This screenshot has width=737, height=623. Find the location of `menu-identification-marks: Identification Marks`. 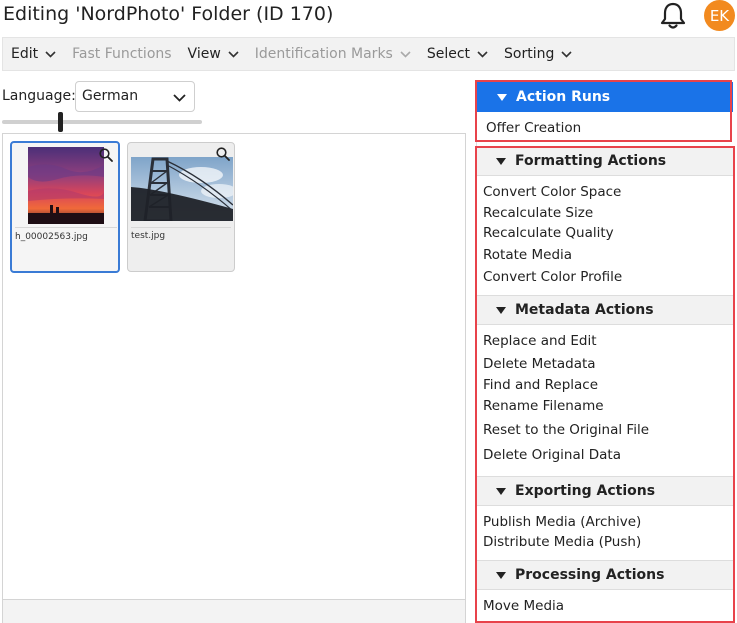

menu-identification-marks: Identification Marks is located at coordinates (333, 54).